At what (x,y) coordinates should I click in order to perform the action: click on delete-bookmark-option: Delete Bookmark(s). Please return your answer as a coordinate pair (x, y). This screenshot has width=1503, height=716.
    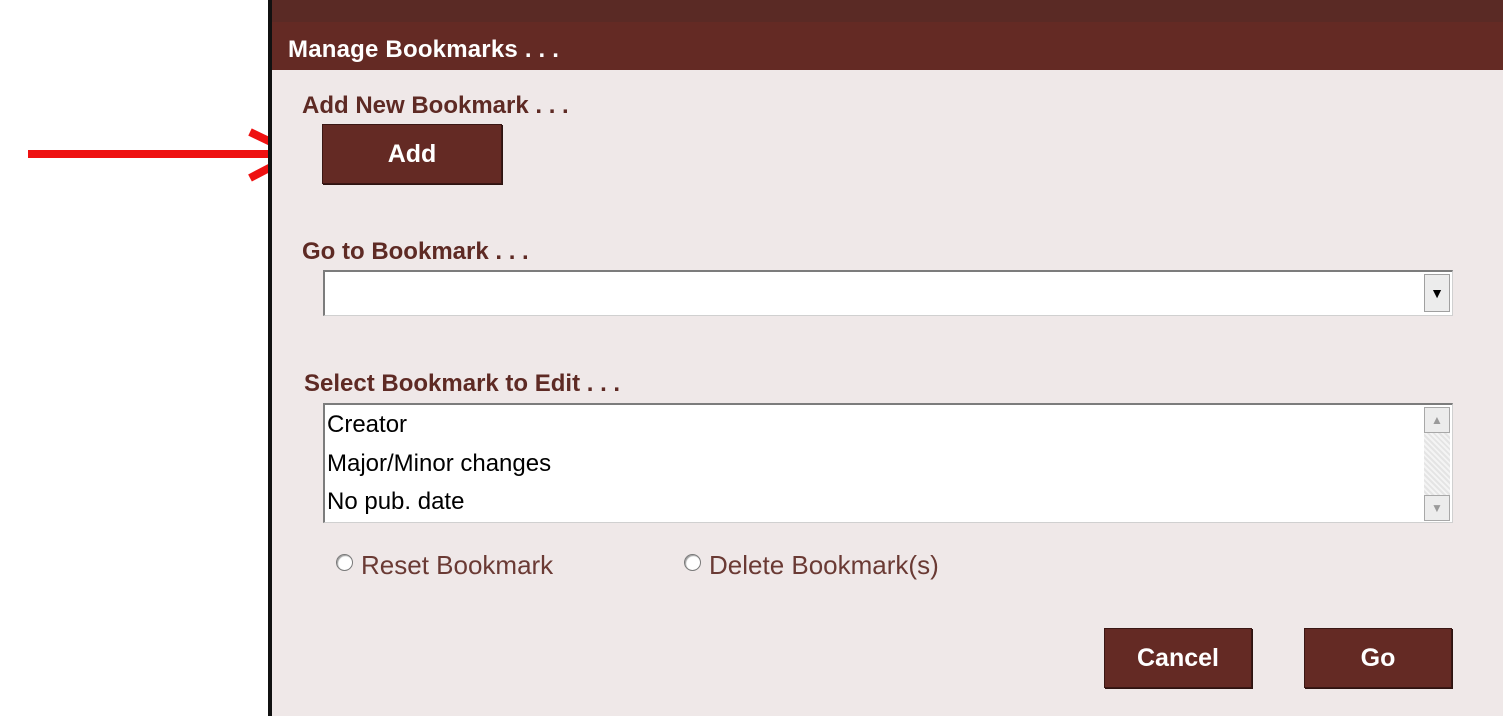
    Looking at the image, I should click on (811, 565).